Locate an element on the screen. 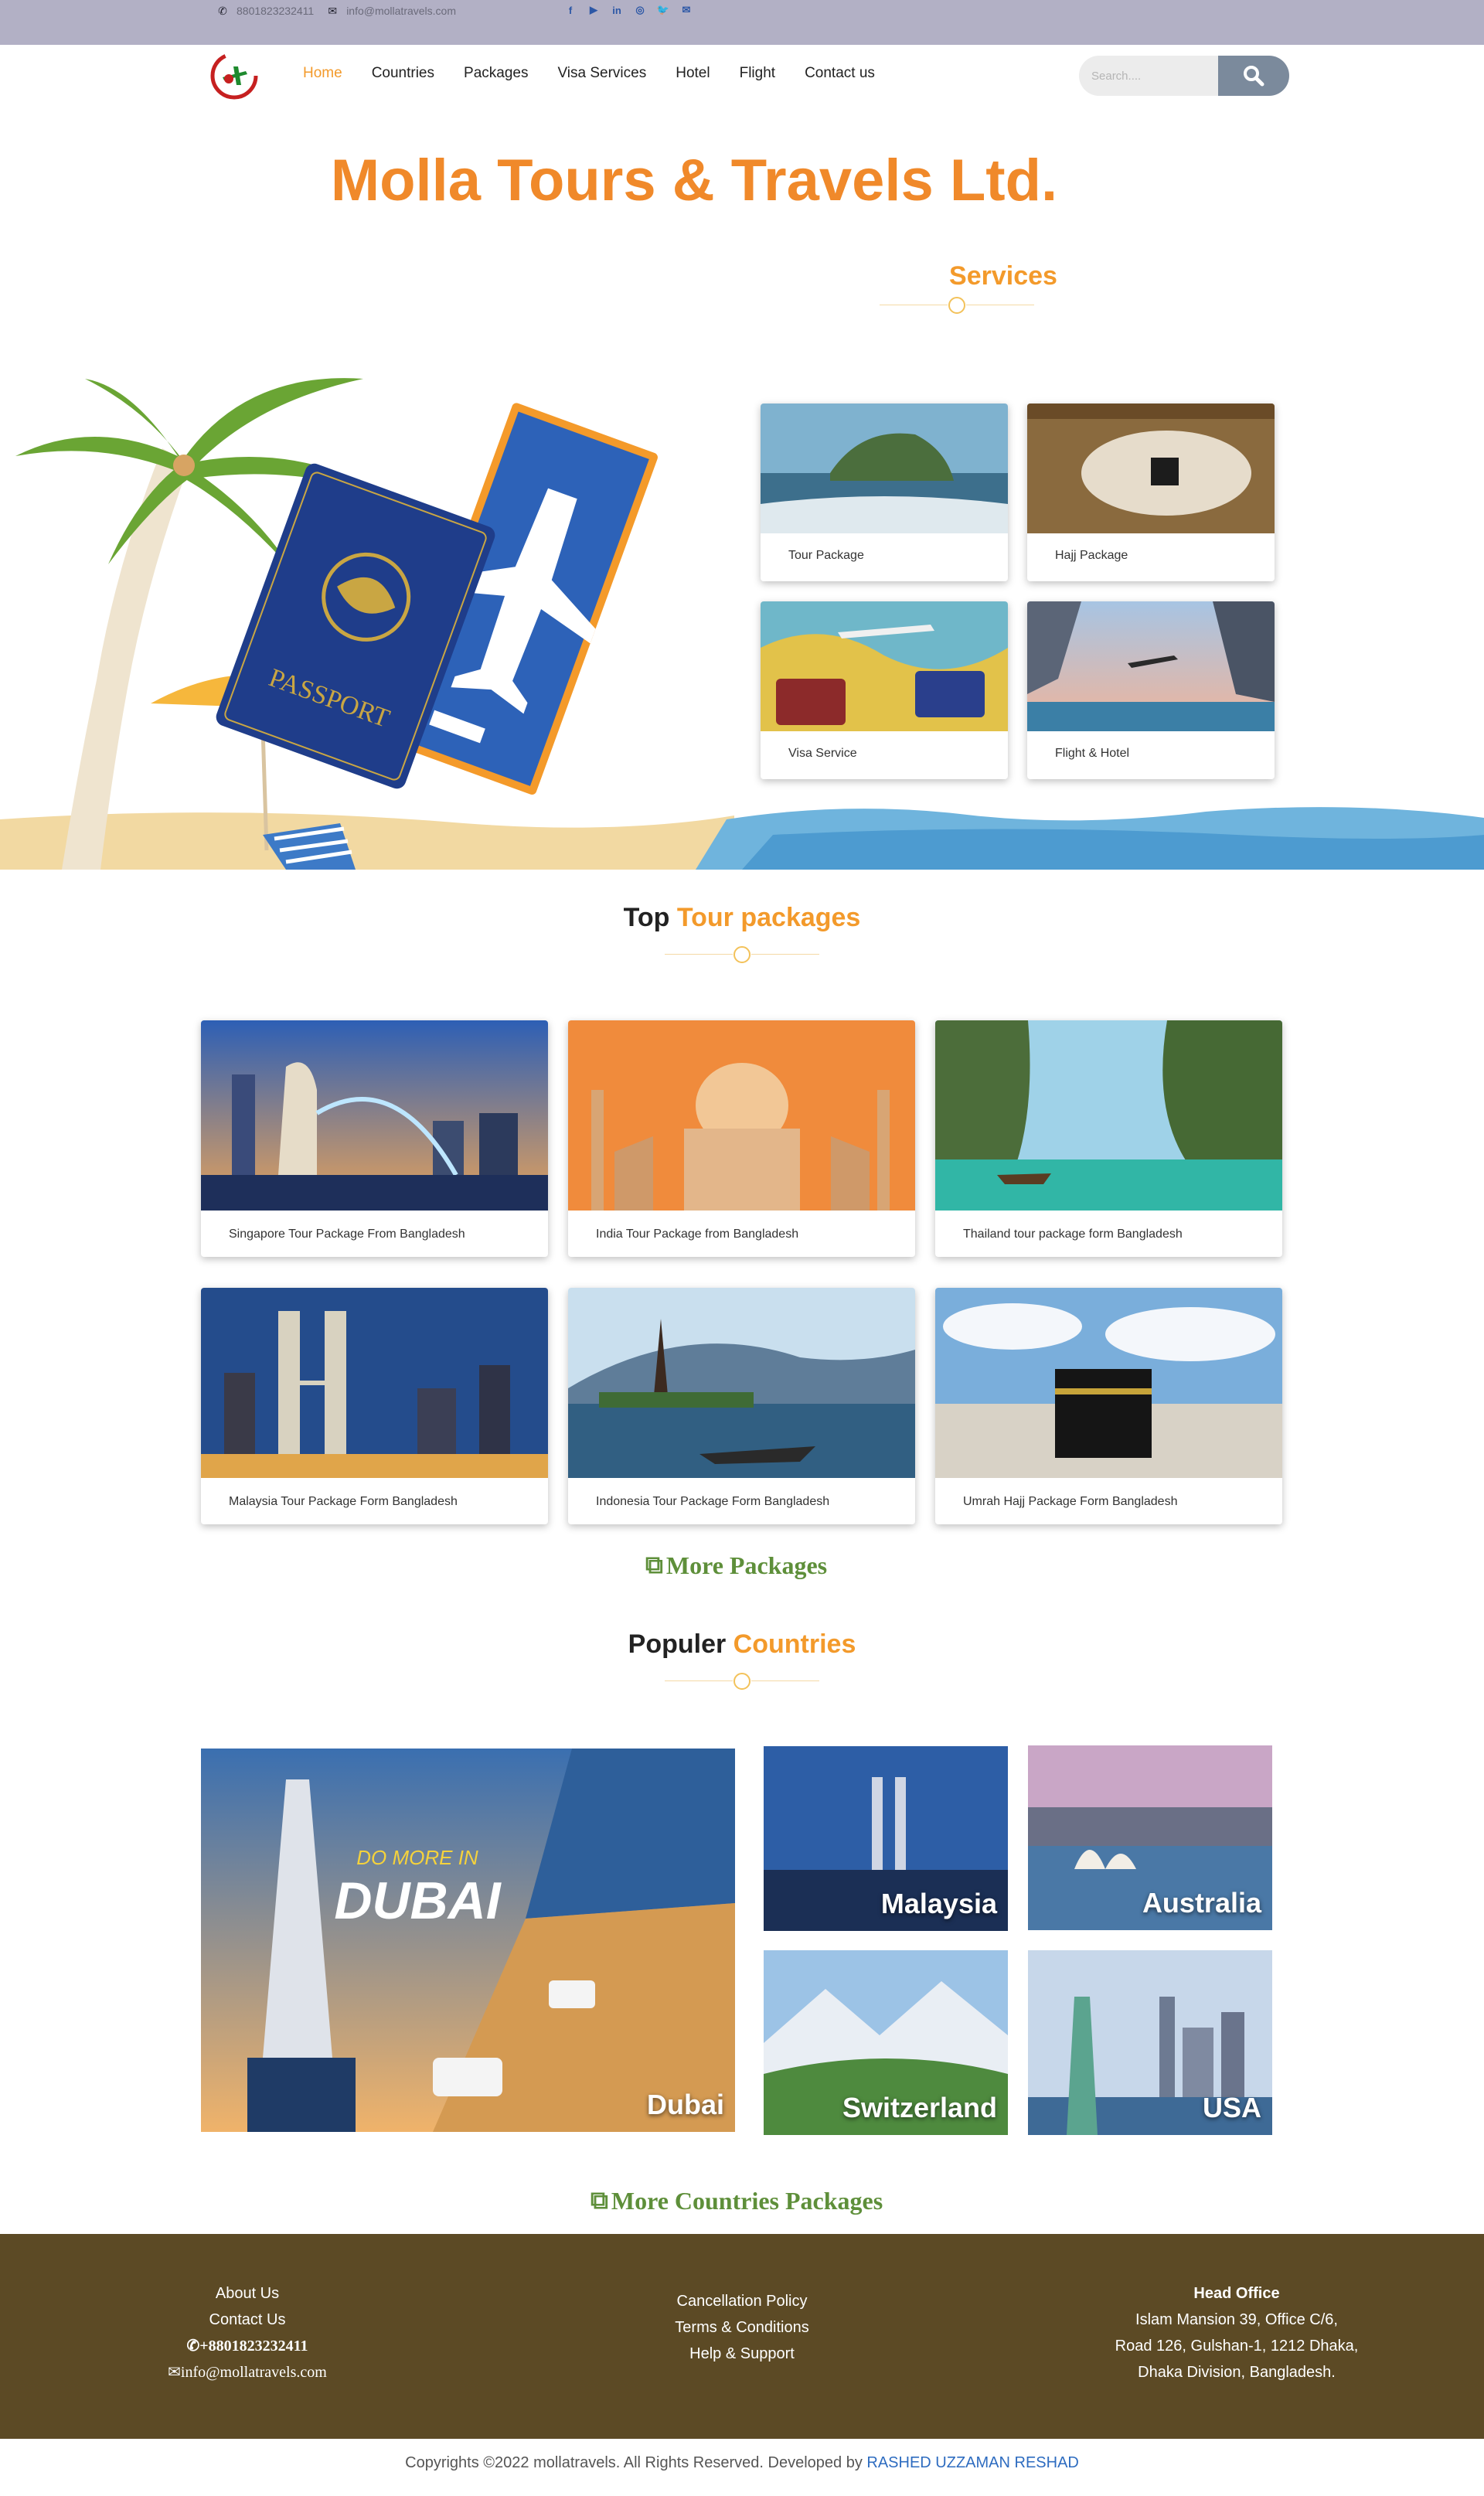 The width and height of the screenshot is (1484, 2496). service-card-label: Flight & Hotel is located at coordinates (1092, 753).